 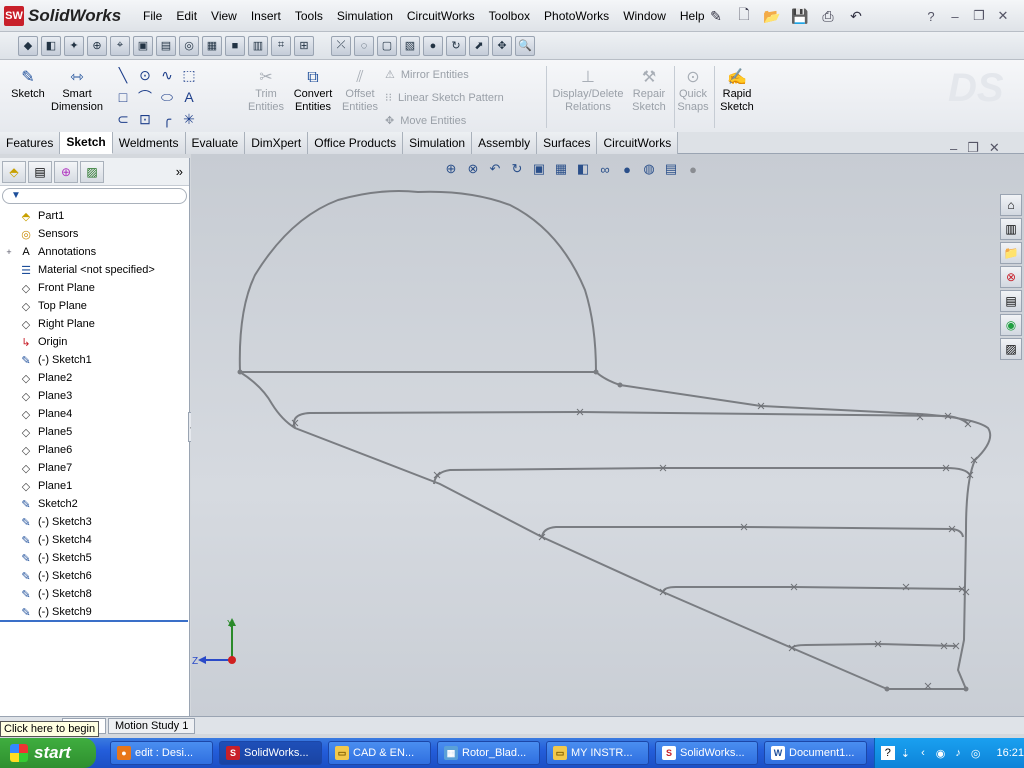 What do you see at coordinates (94, 432) in the screenshot?
I see `tree-item: ◇ Plane5` at bounding box center [94, 432].